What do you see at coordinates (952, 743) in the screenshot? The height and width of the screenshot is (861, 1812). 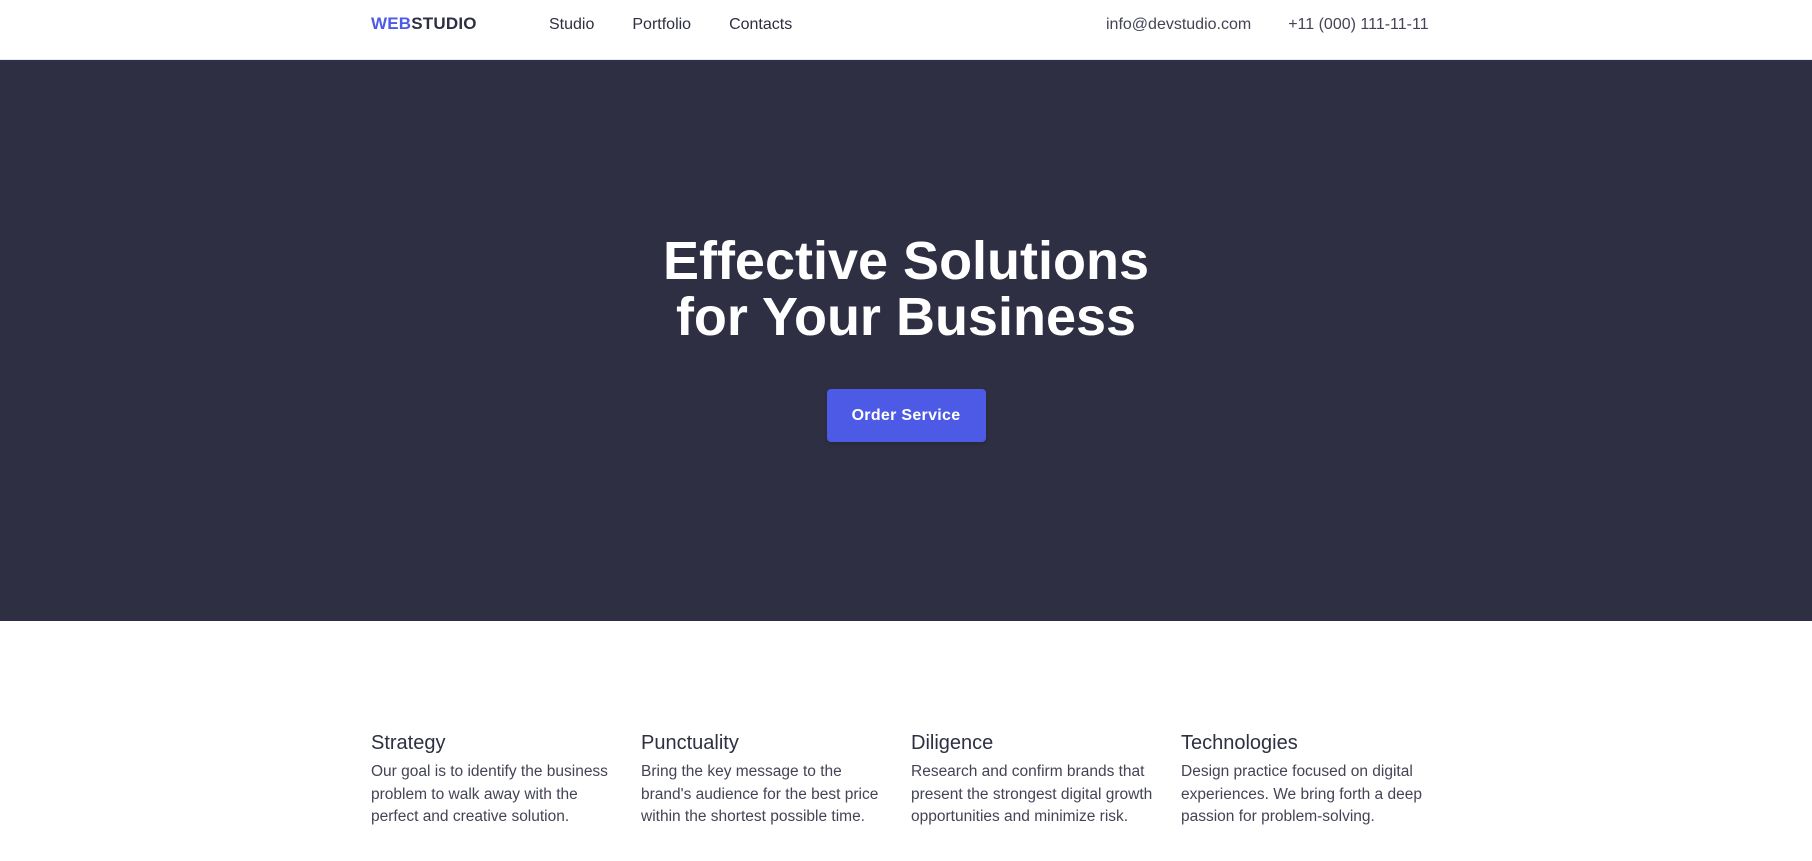 I see `feature-title: Diligence` at bounding box center [952, 743].